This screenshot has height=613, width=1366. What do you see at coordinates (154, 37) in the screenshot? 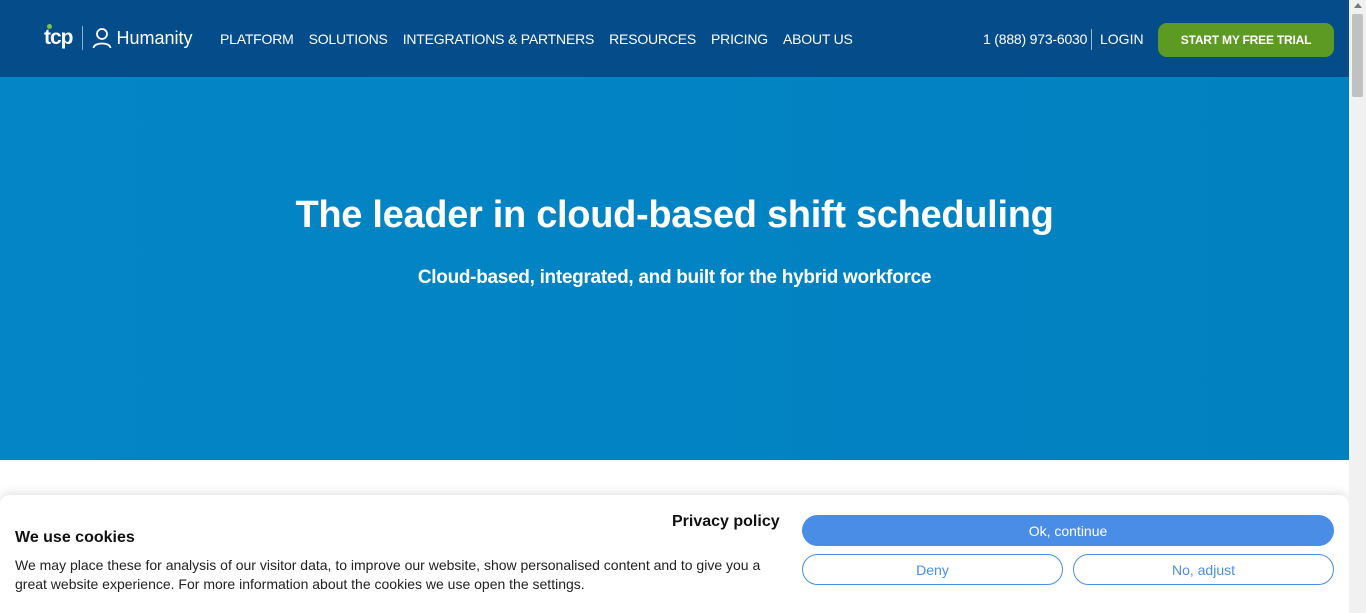
I see `logo-name: Humanity` at bounding box center [154, 37].